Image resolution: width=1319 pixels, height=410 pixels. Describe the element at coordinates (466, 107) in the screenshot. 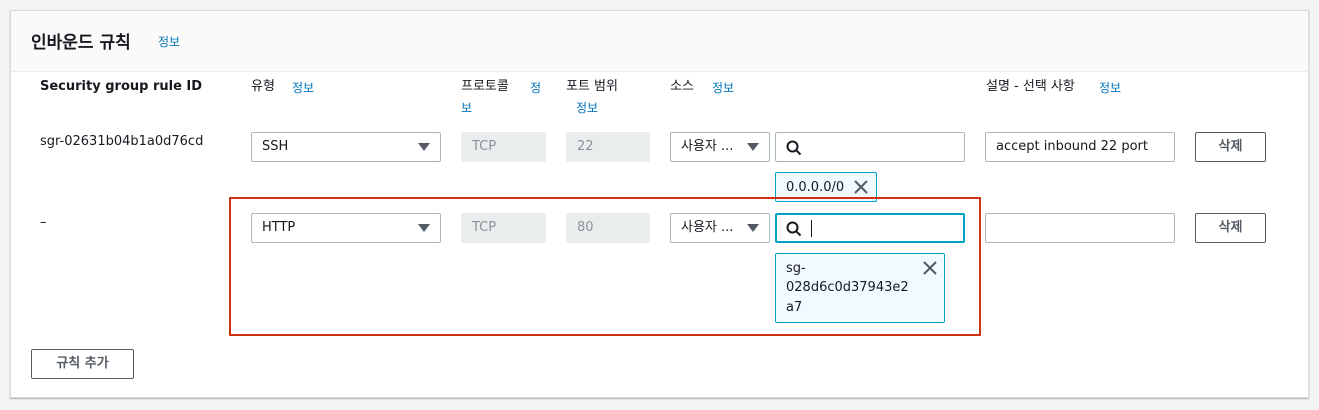

I see `protocol-info-link-2: 보` at that location.